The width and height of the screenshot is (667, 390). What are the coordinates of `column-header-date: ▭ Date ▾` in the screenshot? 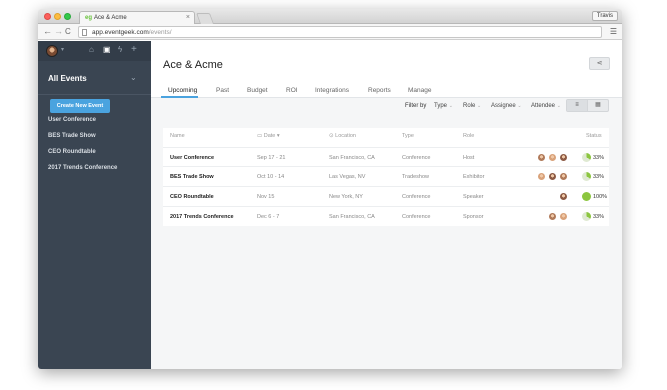 It's located at (268, 136).